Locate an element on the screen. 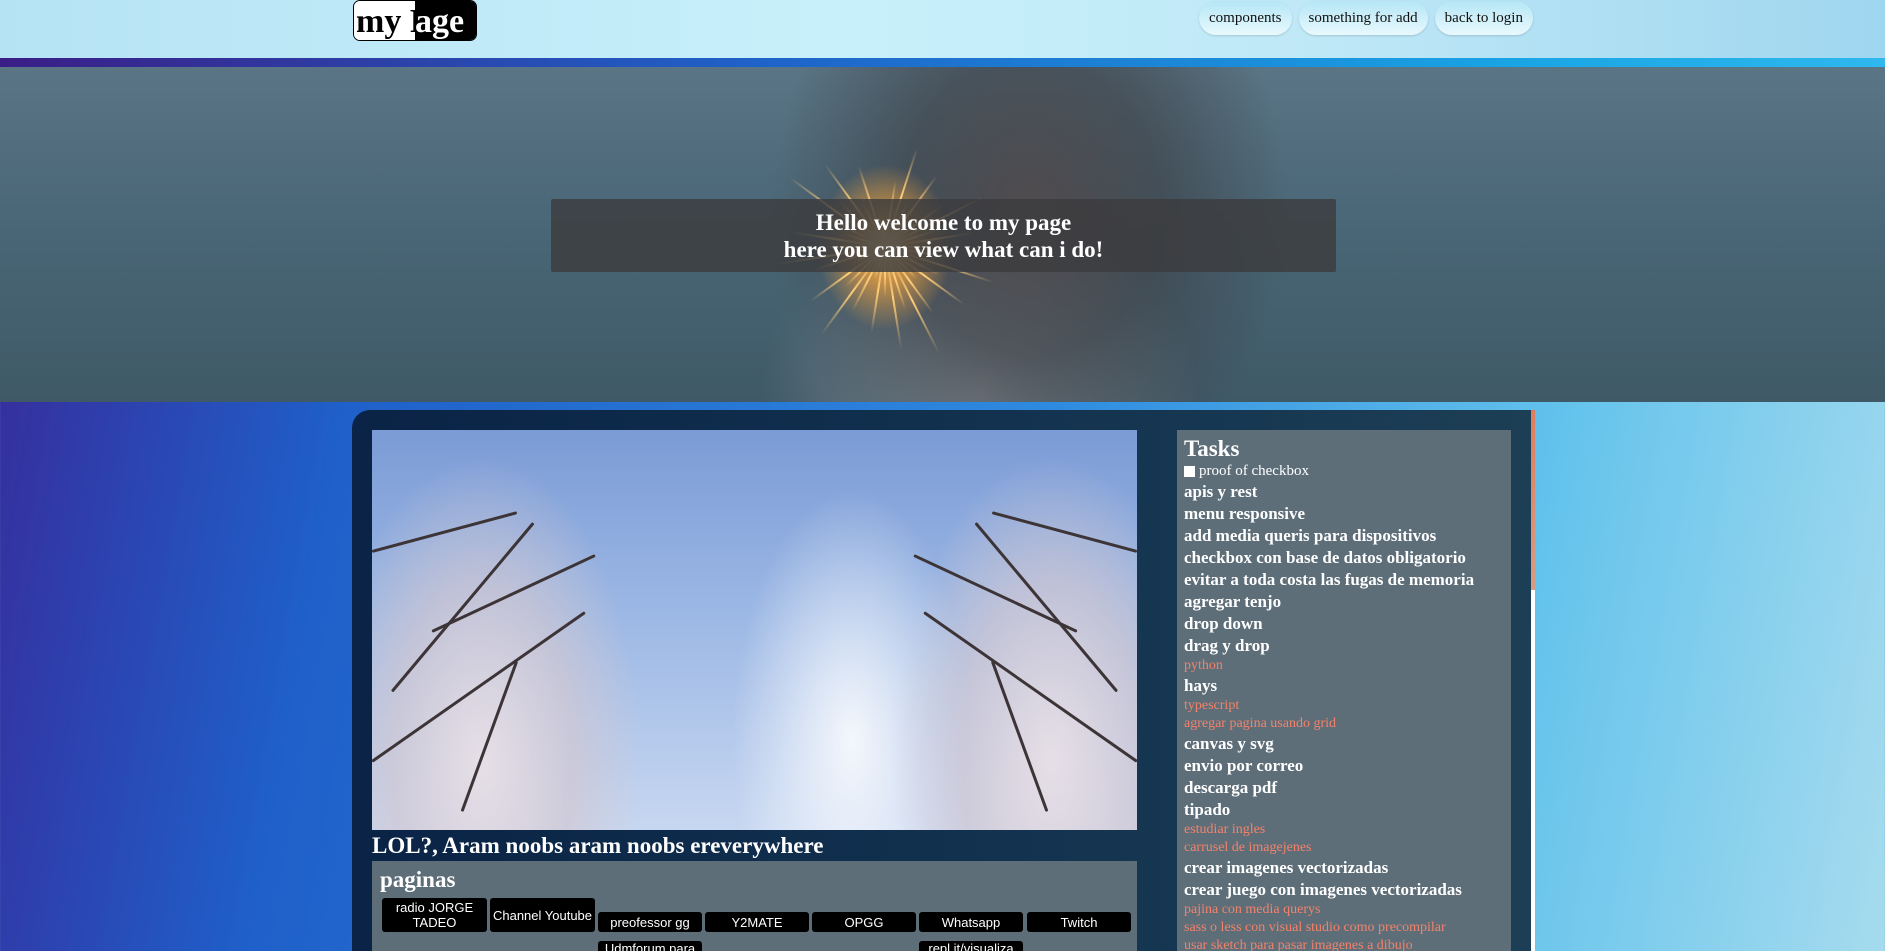 The image size is (1885, 951). task-item: tipado is located at coordinates (1207, 809).